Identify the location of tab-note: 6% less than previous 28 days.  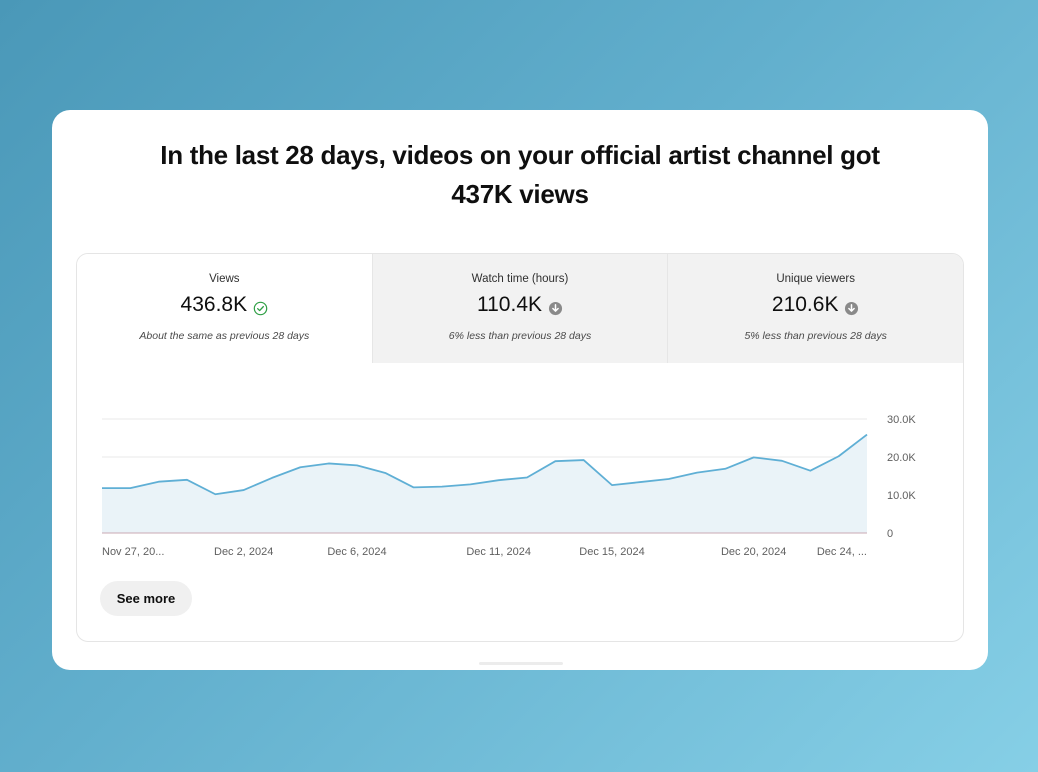
(520, 336).